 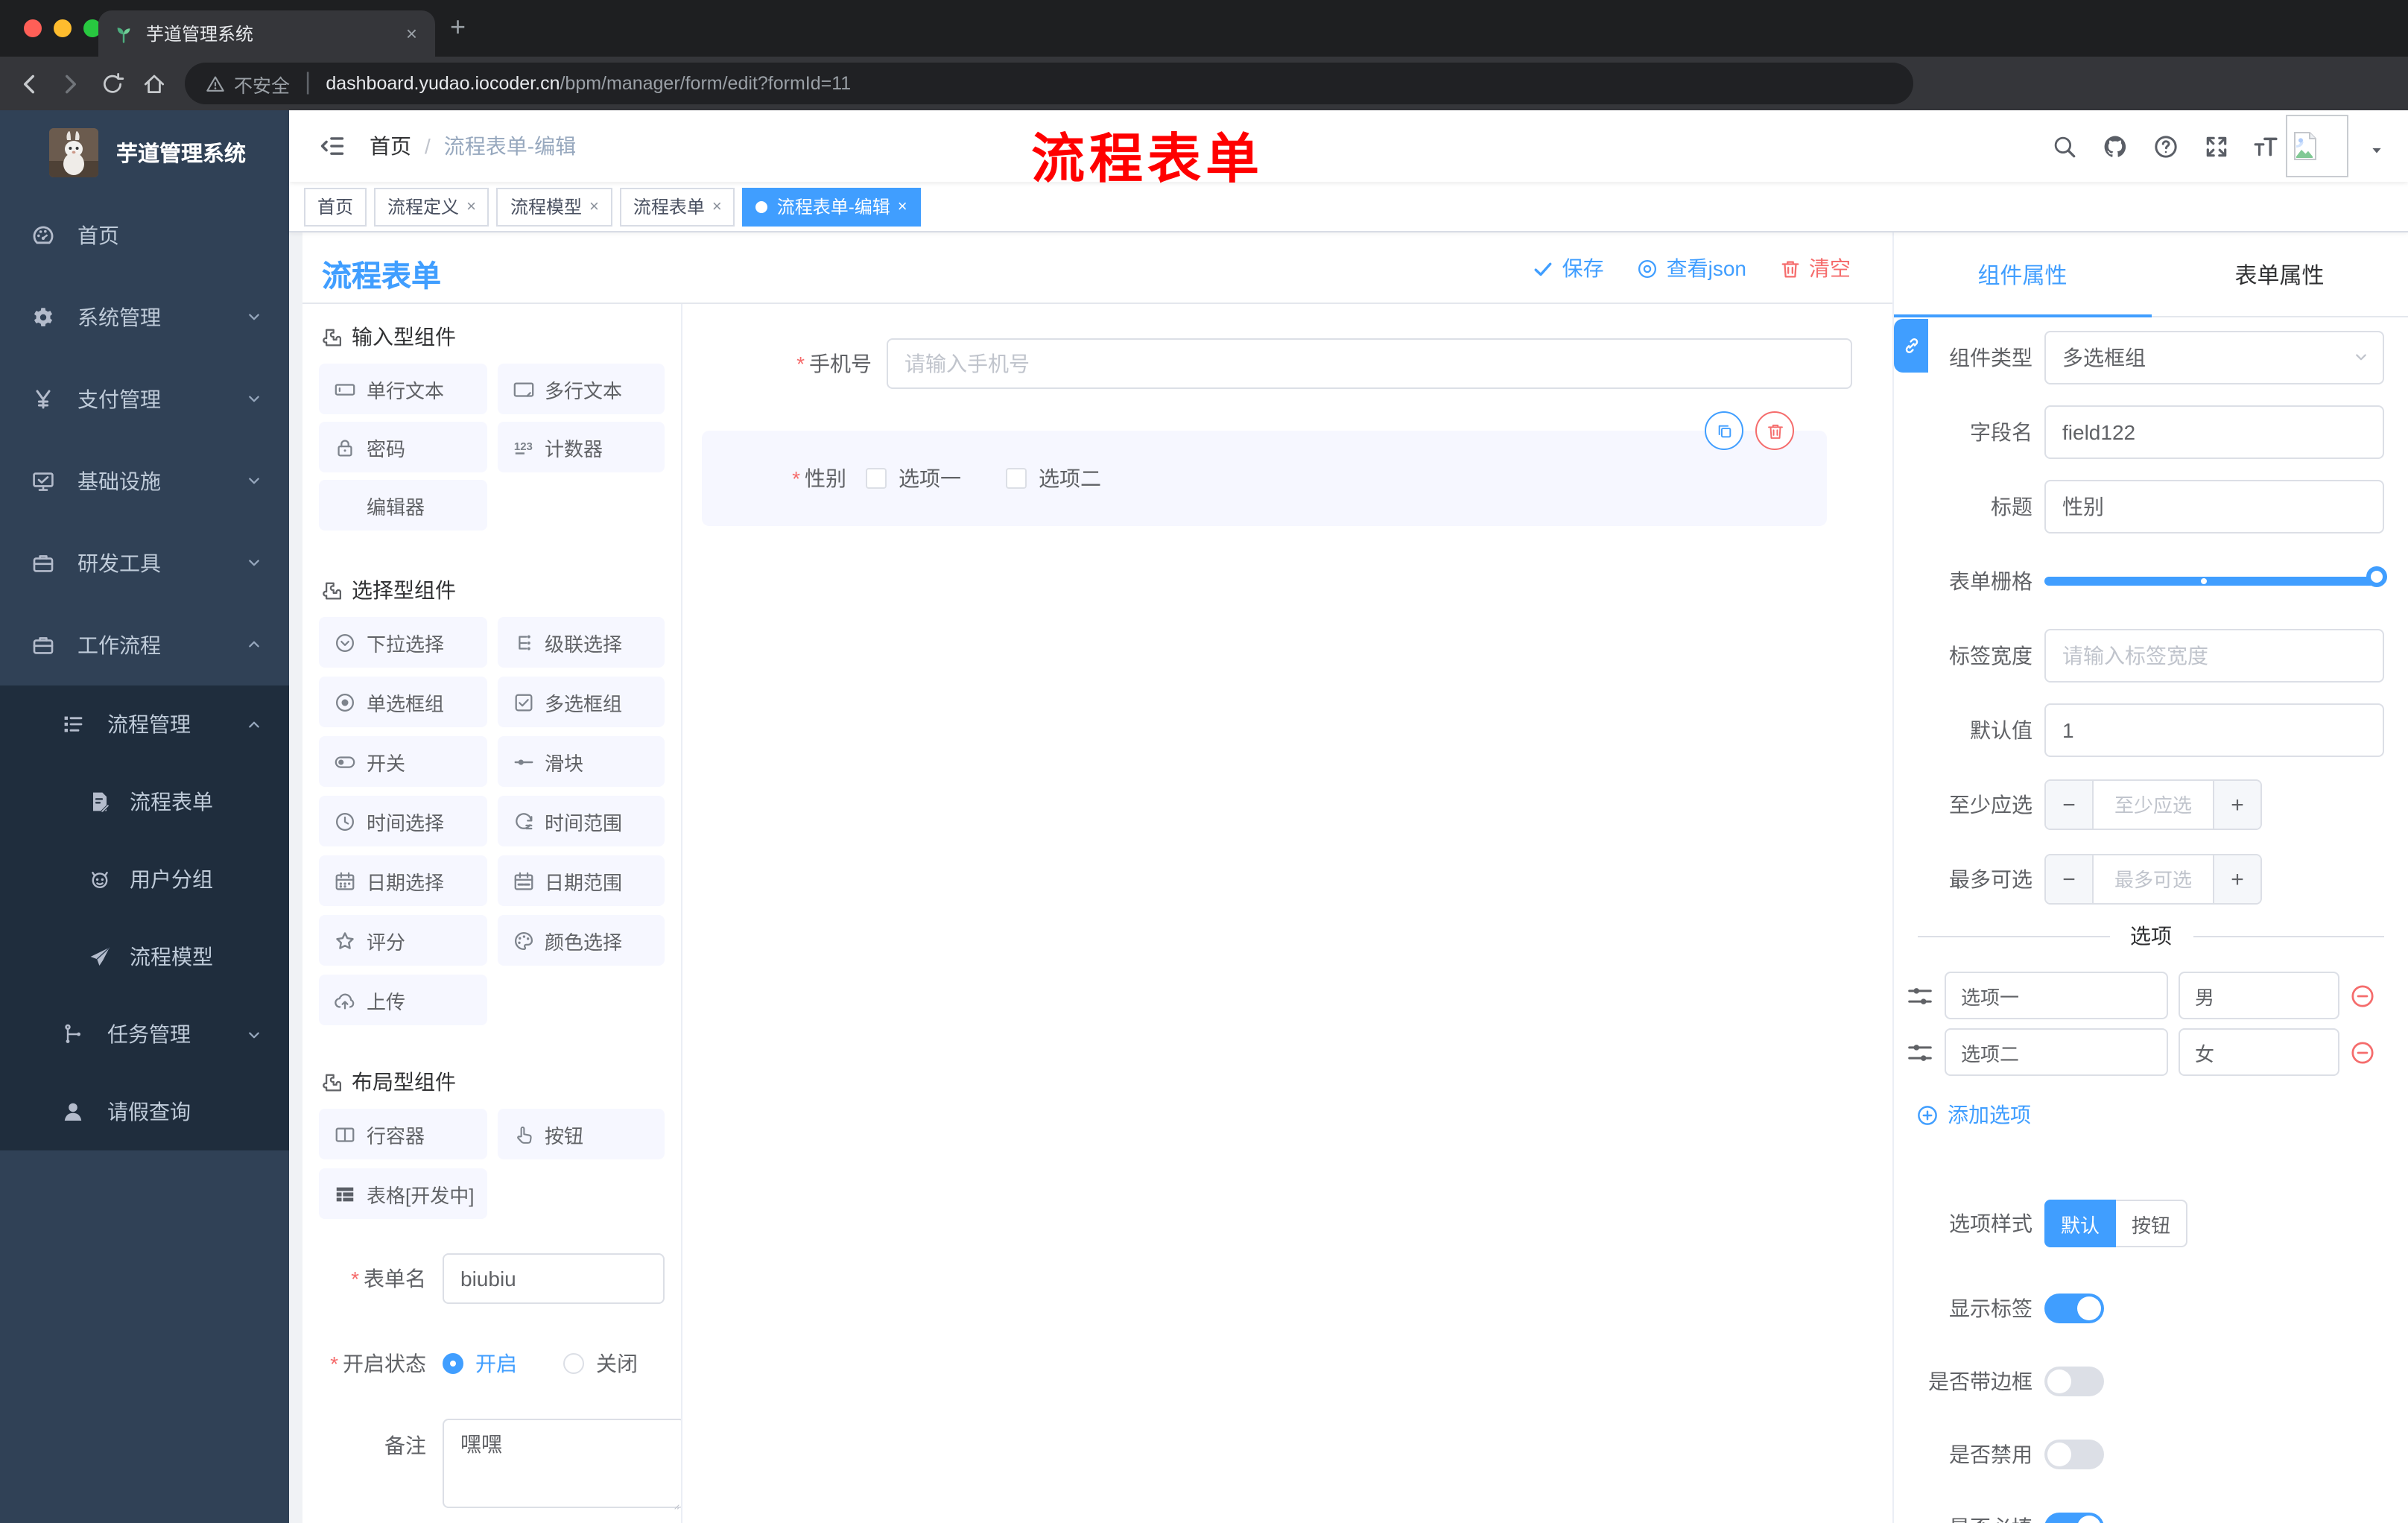 What do you see at coordinates (144, 957) in the screenshot?
I see `sidebar-item-process-model: 流程模型` at bounding box center [144, 957].